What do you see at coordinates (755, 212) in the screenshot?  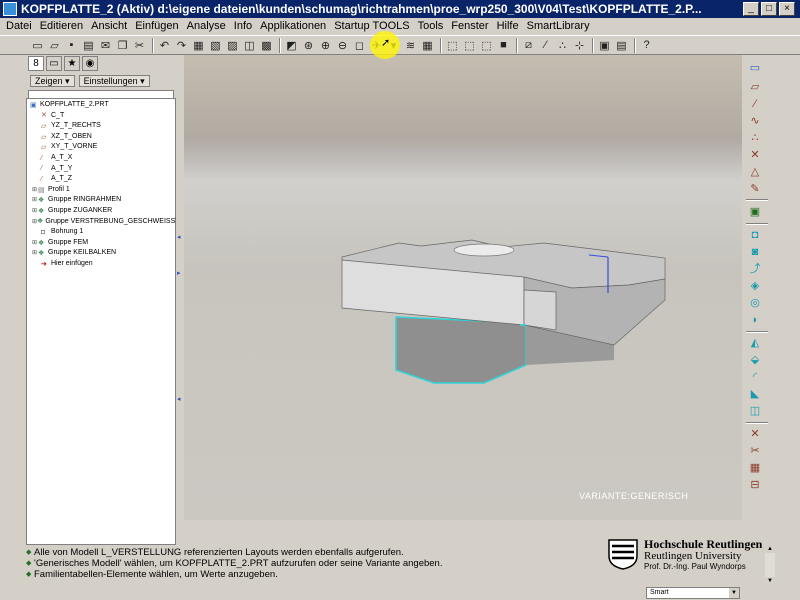 I see `insert-mode-icon: ▣` at bounding box center [755, 212].